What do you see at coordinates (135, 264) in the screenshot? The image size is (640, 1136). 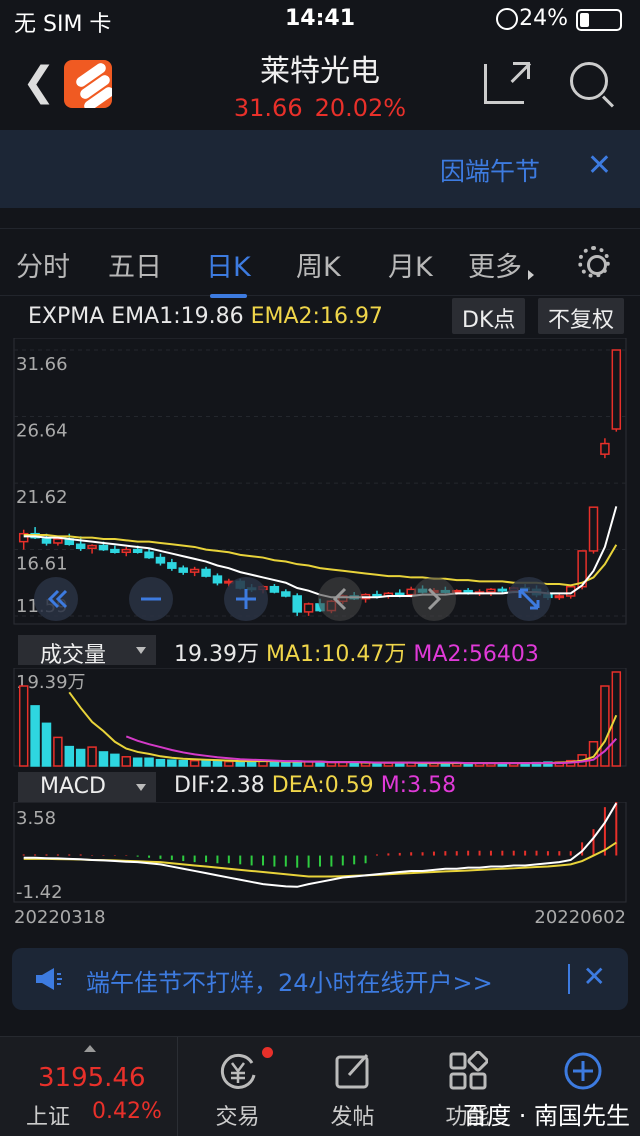 I see `tab-five-day: 五日` at bounding box center [135, 264].